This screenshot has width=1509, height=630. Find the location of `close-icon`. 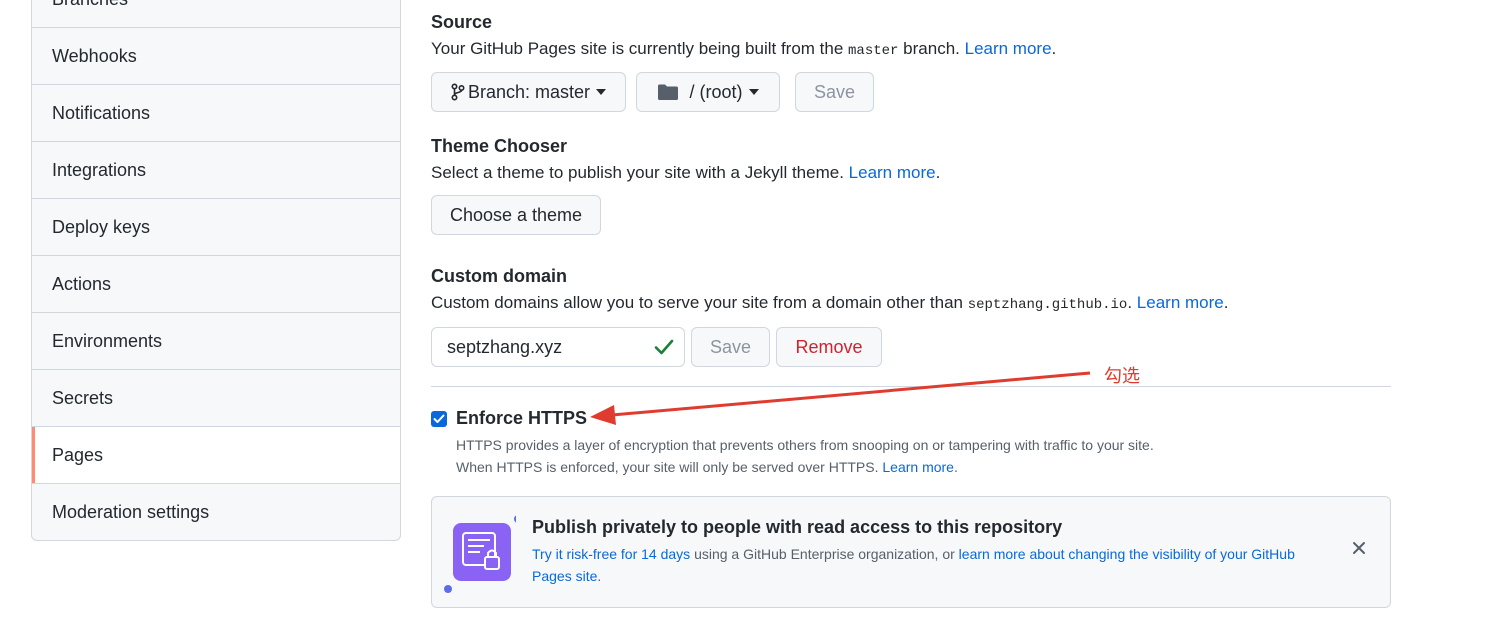

close-icon is located at coordinates (1359, 550).